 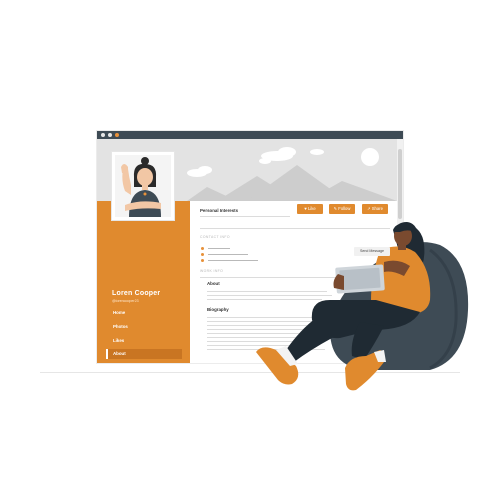 What do you see at coordinates (215, 237) in the screenshot?
I see `contact-info-label: CONTACT INFO` at bounding box center [215, 237].